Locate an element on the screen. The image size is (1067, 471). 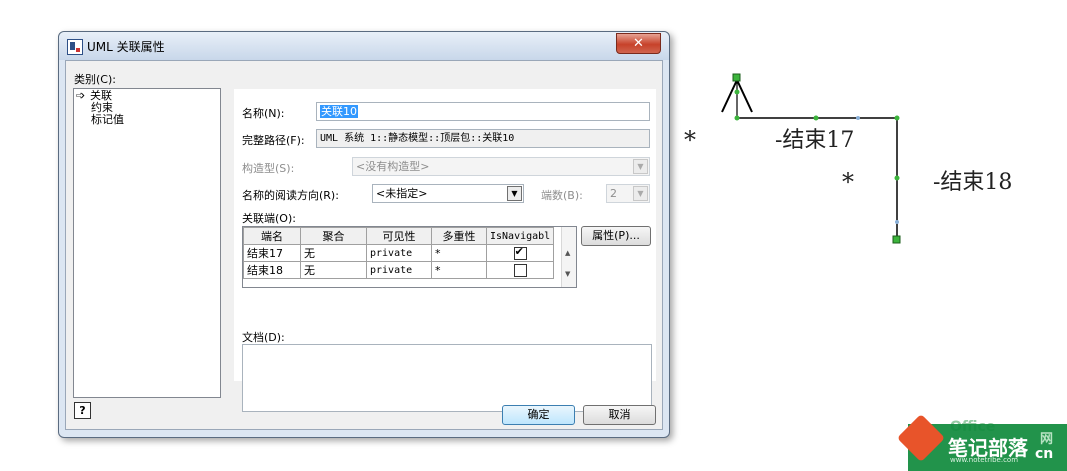
window-title: UML 关联属性 is located at coordinates (126, 47).